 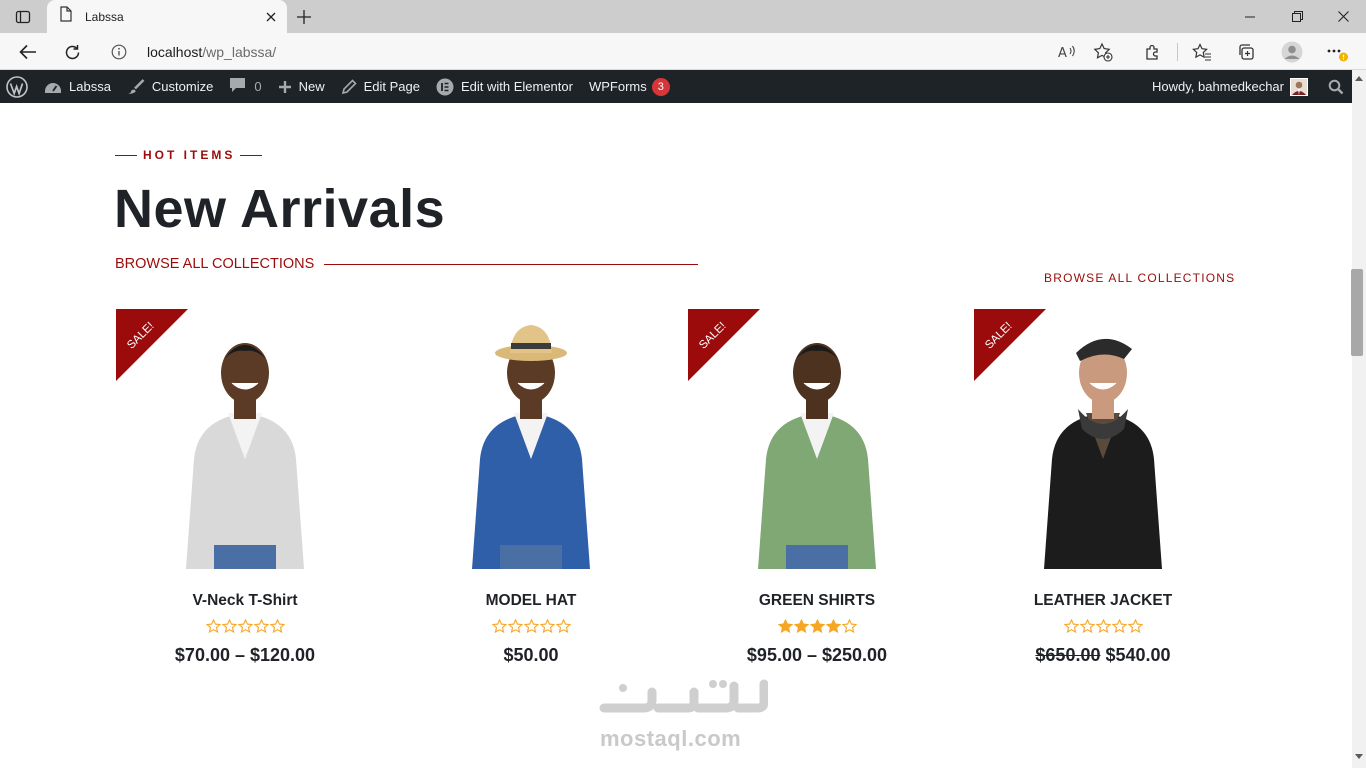 I want to click on dashboard-icon, so click(x=53, y=87).